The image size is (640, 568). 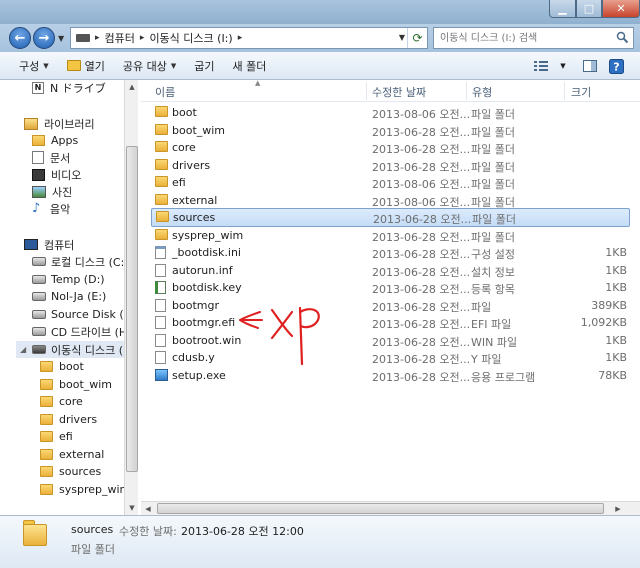 I want to click on column-size: 크기, so click(x=581, y=92).